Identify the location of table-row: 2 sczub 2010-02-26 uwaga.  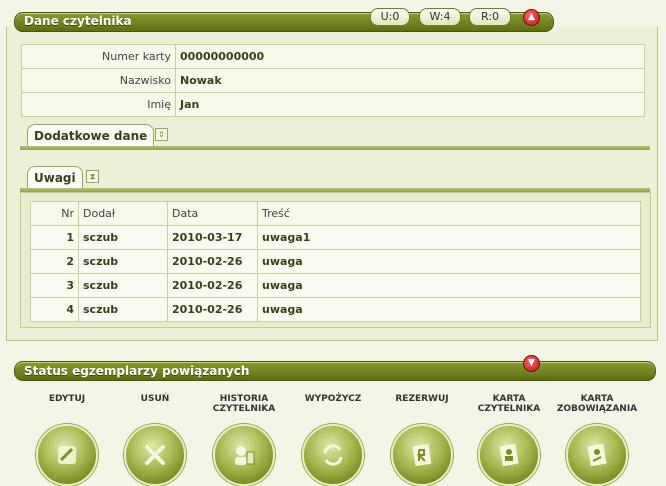
(335, 261).